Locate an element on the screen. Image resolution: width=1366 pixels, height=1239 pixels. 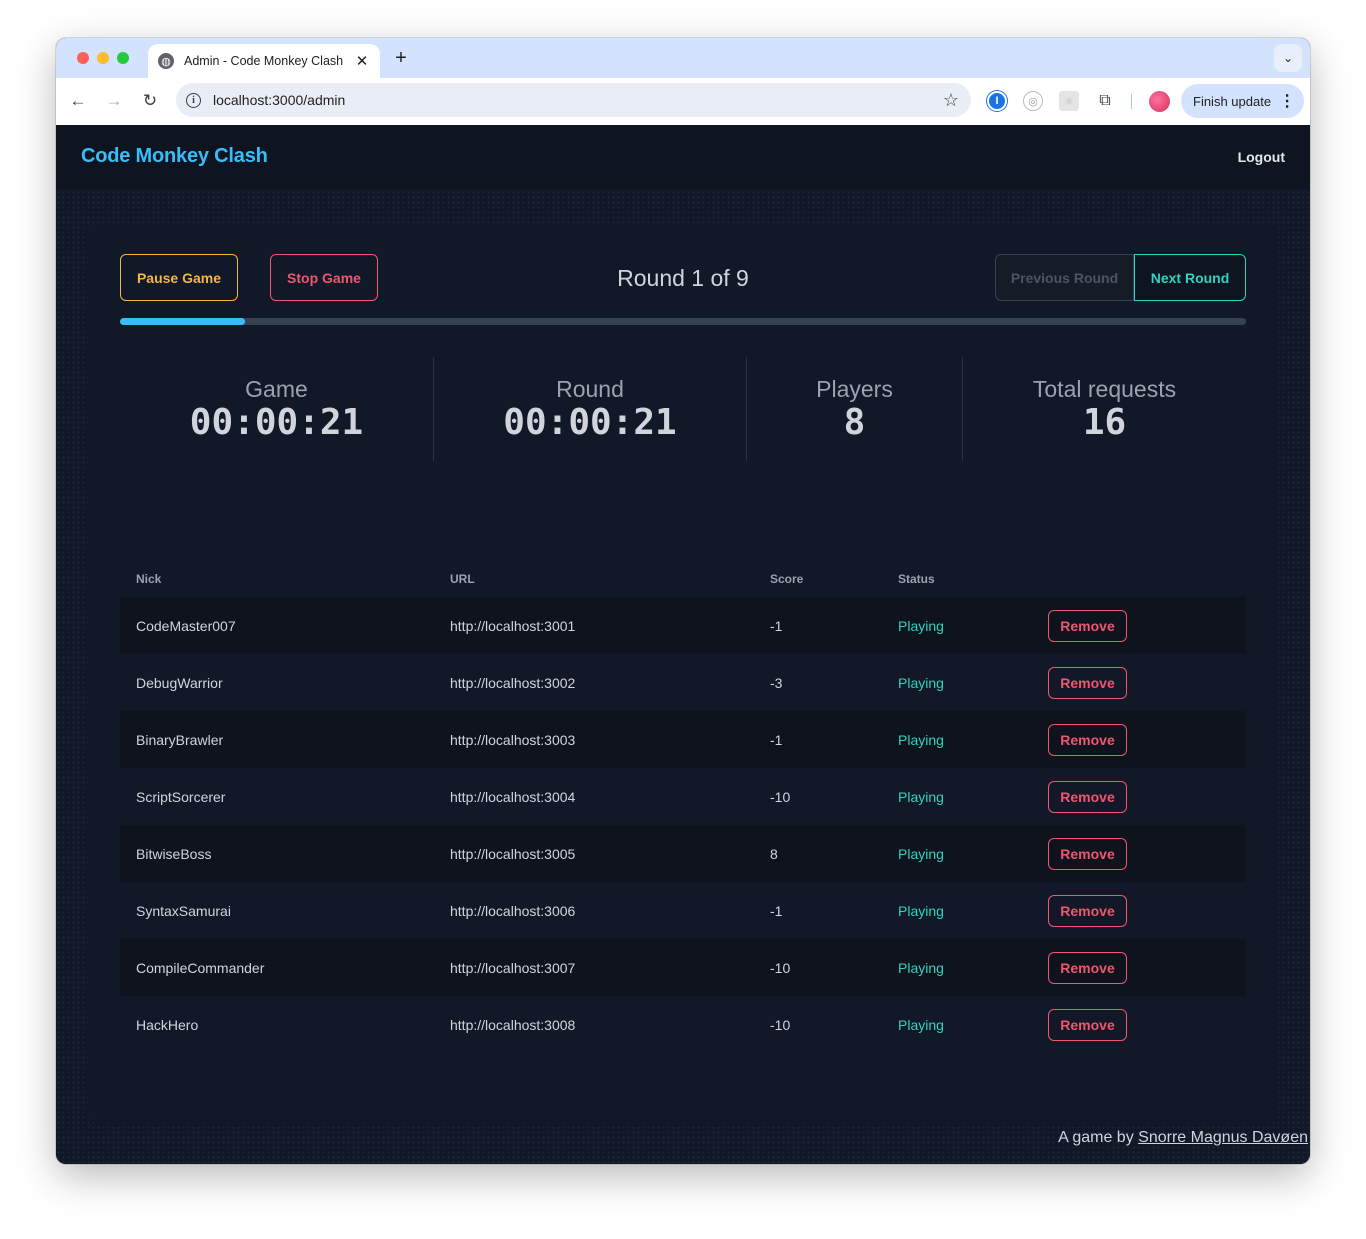
forward-button: → is located at coordinates (114, 101).